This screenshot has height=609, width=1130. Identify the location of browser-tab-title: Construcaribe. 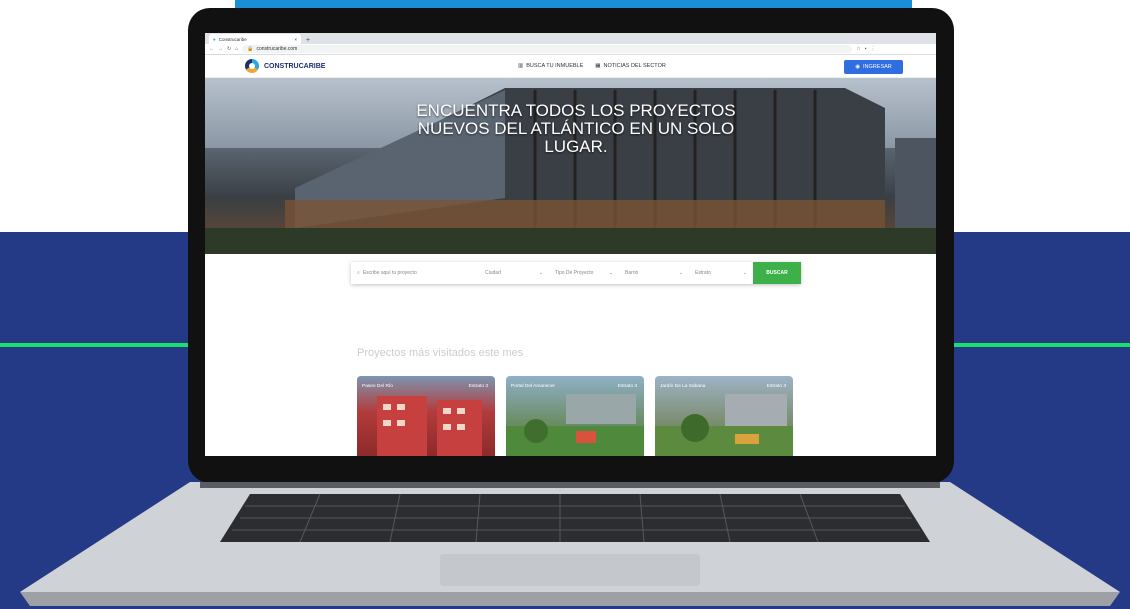
(232, 39).